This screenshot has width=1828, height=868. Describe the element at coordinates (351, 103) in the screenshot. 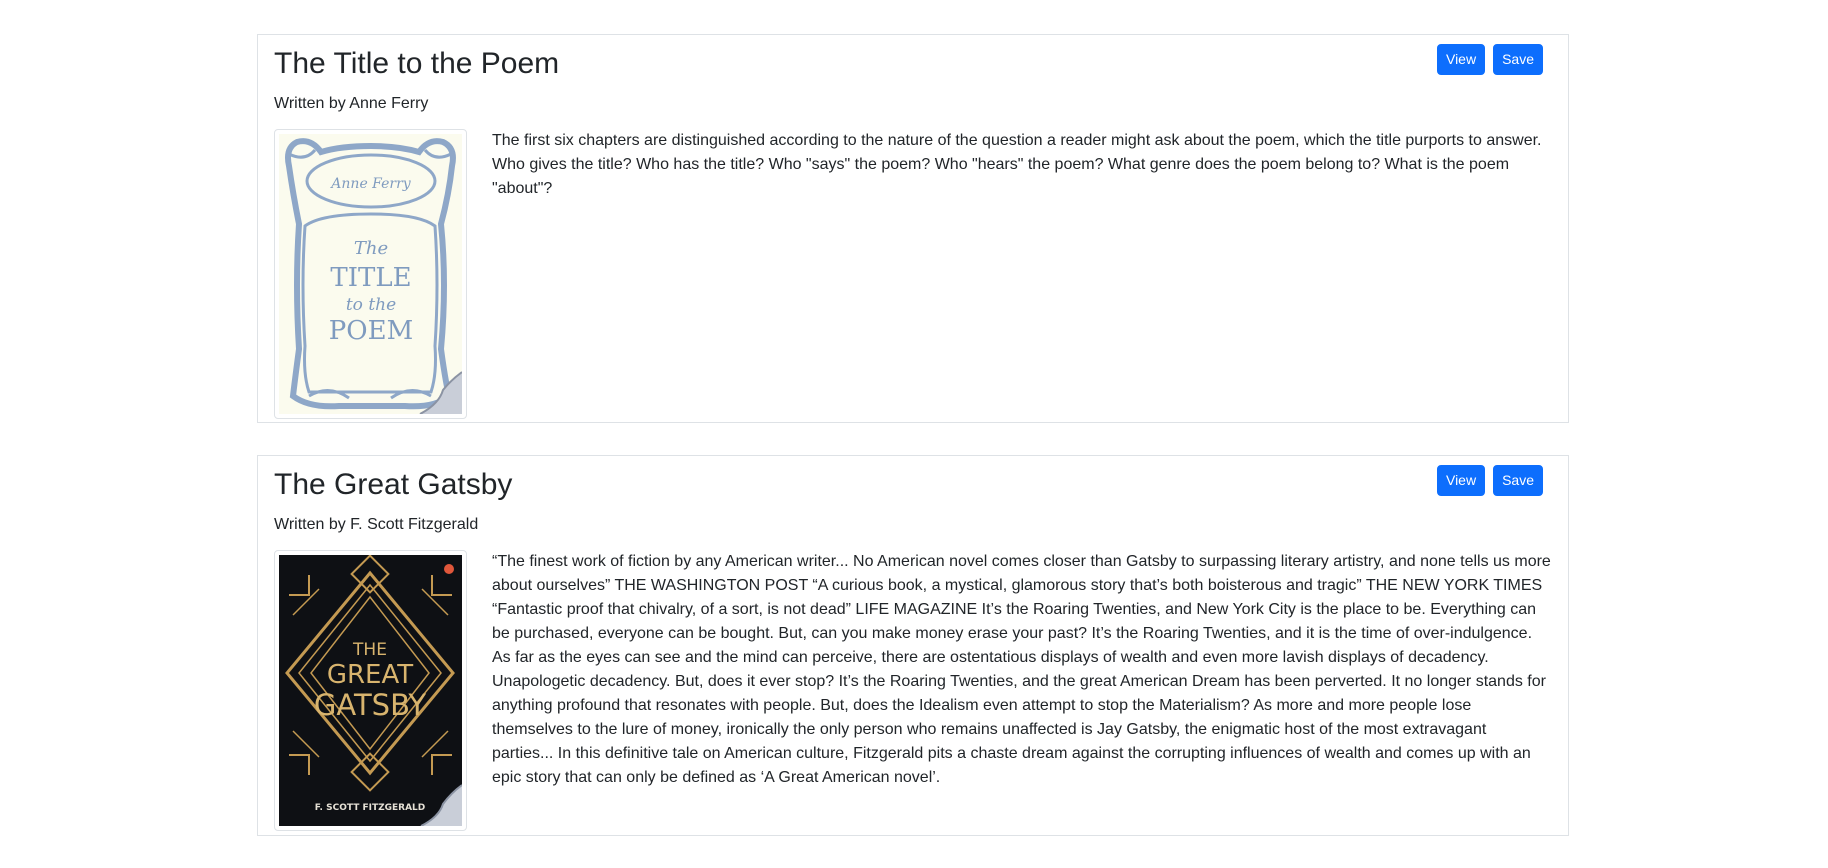

I see `book-author: Written by Anne Ferry` at that location.